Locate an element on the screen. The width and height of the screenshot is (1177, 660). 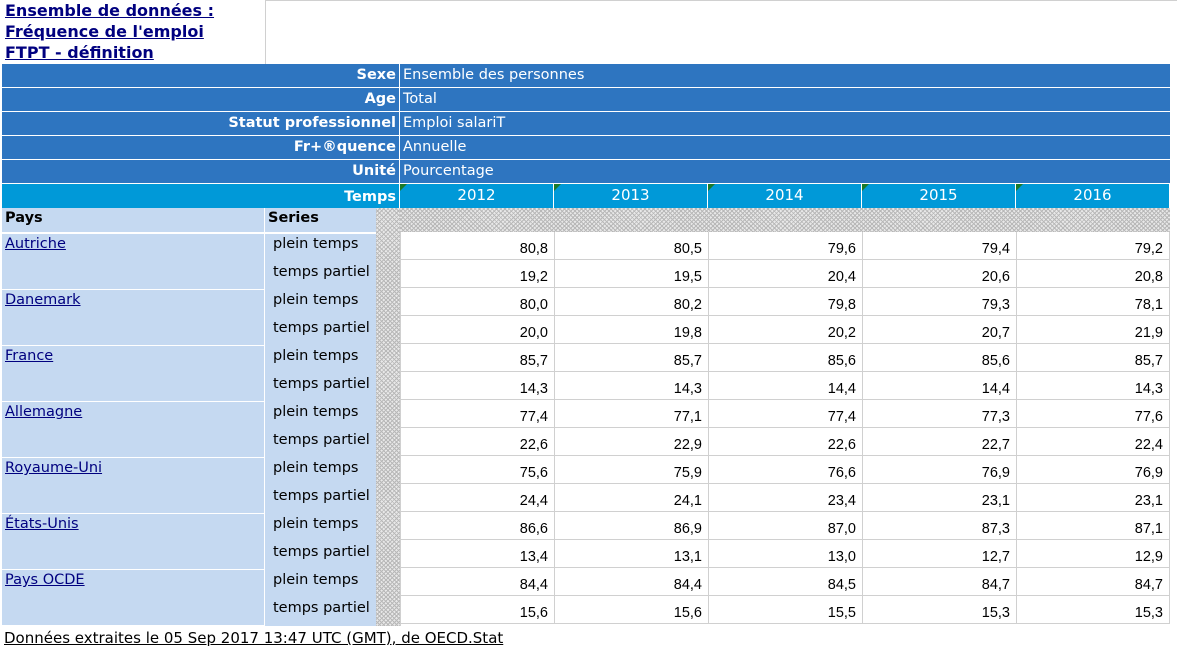
value-cell: 75,6 is located at coordinates (478, 470).